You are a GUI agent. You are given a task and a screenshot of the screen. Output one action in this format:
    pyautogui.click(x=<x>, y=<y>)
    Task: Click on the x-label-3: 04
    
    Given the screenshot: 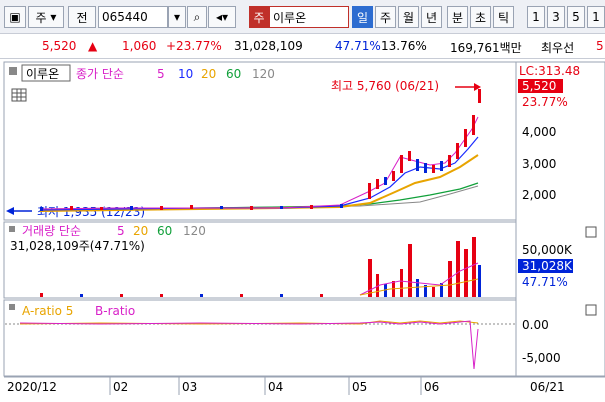 What is the action you would take?
    pyautogui.click(x=275, y=387)
    